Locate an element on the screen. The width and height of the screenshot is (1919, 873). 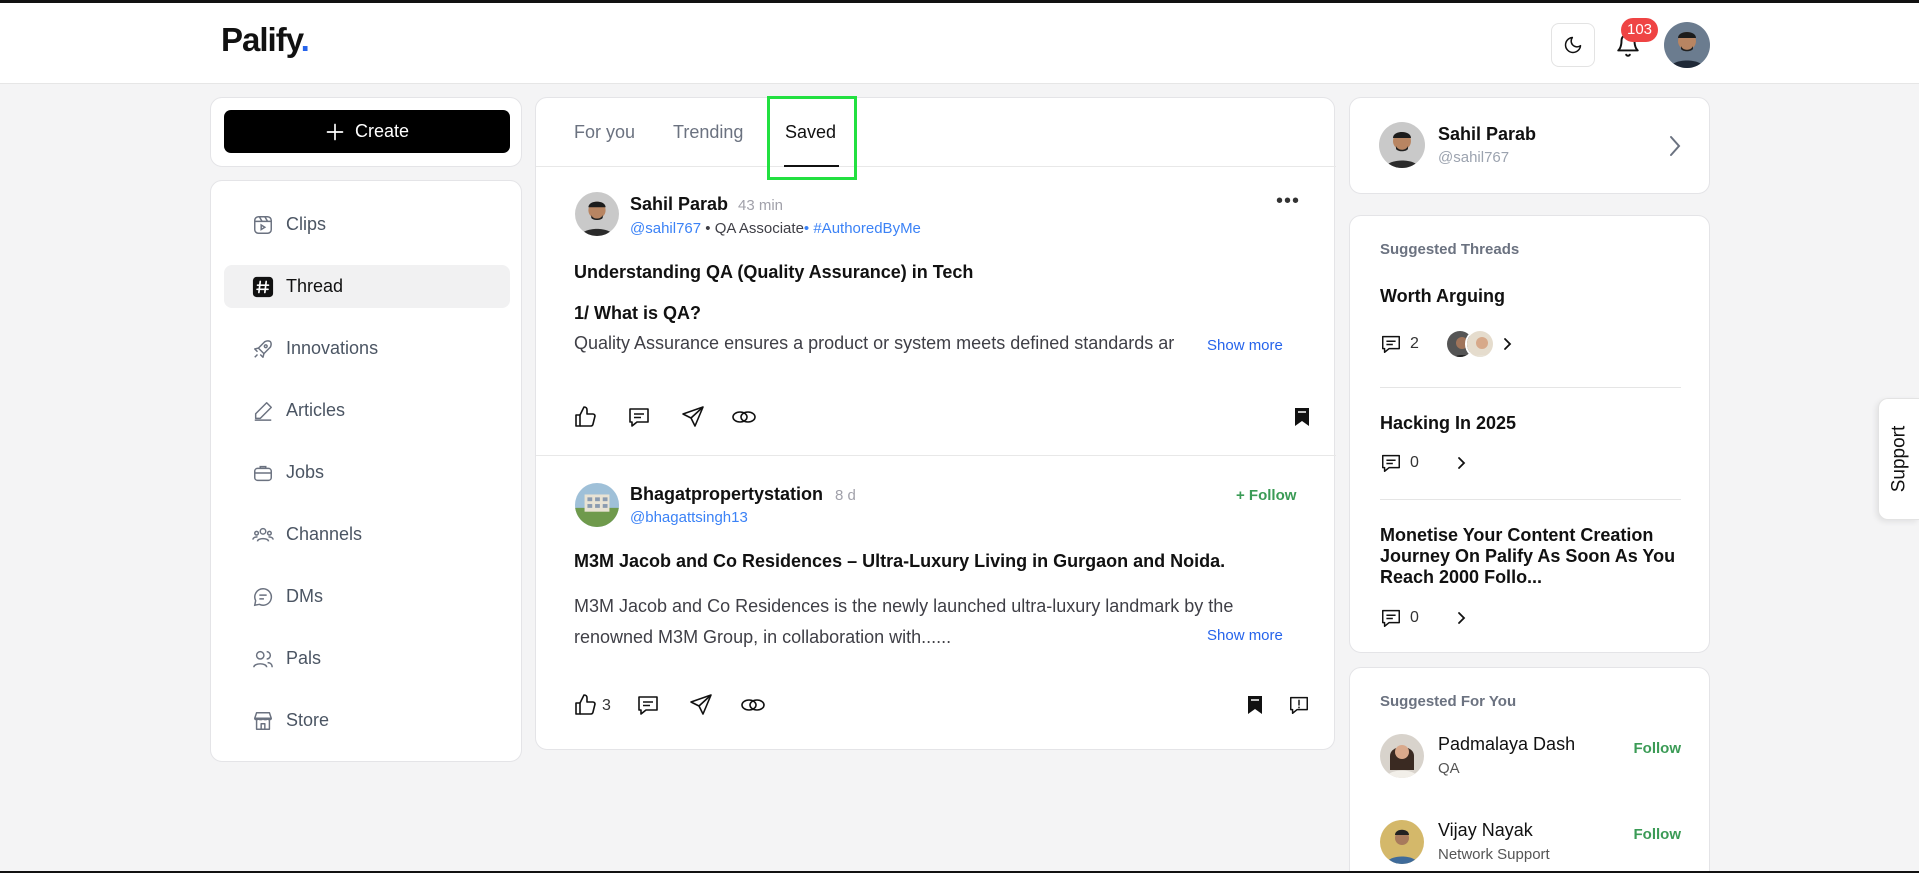
thread-comment-count: 2 is located at coordinates (1414, 343).